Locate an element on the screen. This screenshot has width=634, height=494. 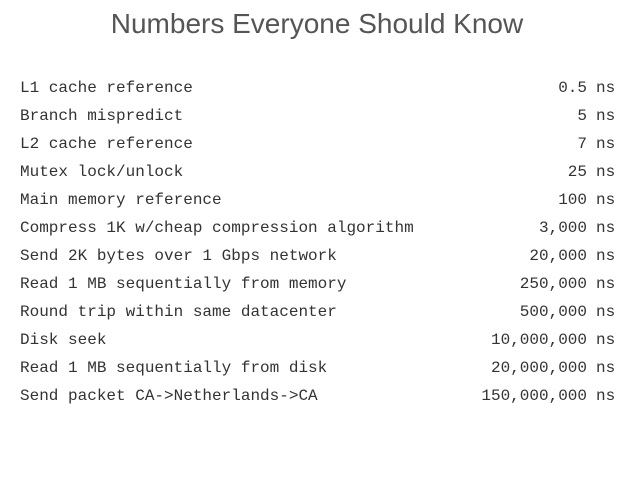
item-label: Branch mispredict is located at coordinates (102, 116).